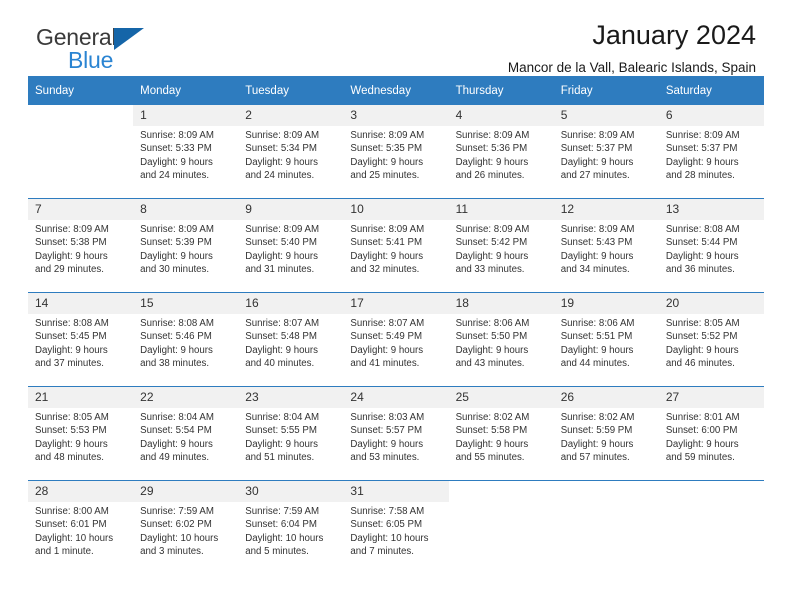 Image resolution: width=792 pixels, height=612 pixels. Describe the element at coordinates (186, 491) in the screenshot. I see `day-number: 29` at that location.